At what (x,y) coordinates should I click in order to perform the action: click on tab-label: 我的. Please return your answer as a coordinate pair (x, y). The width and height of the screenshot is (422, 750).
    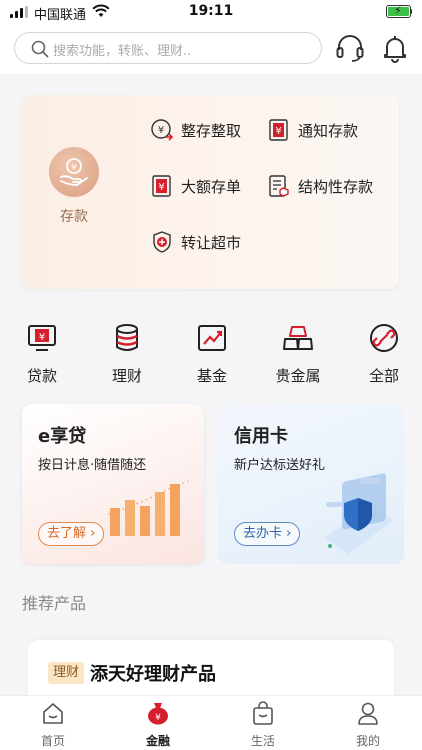
    Looking at the image, I should click on (367, 741).